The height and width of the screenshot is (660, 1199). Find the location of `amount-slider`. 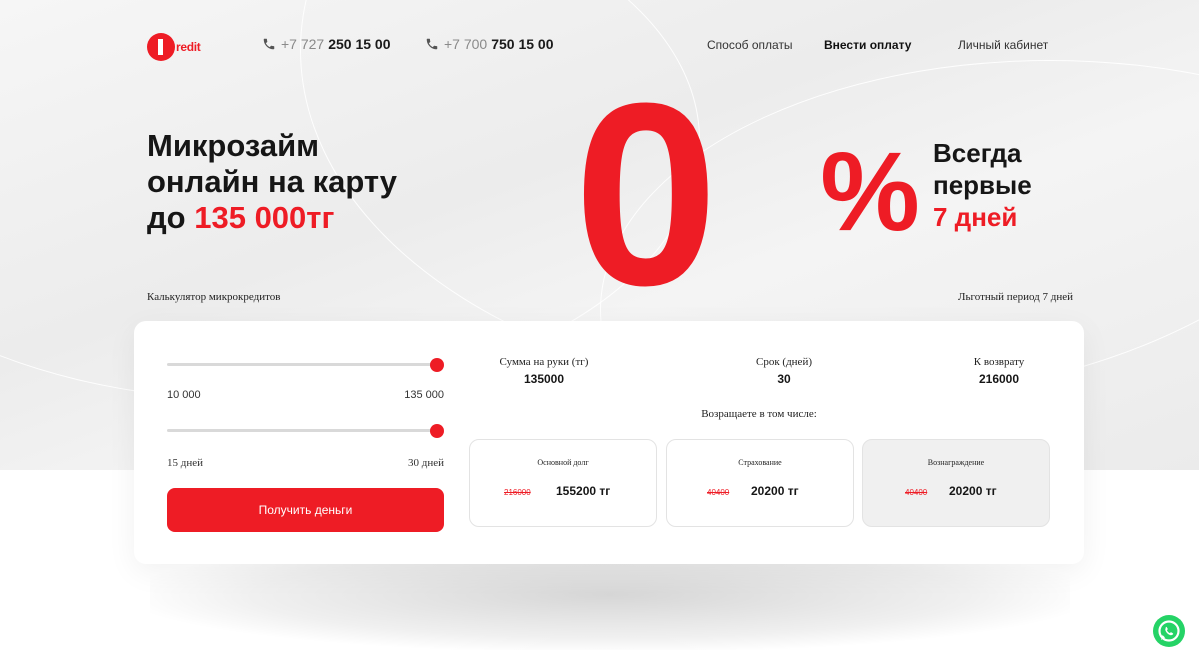

amount-slider is located at coordinates (305, 365).